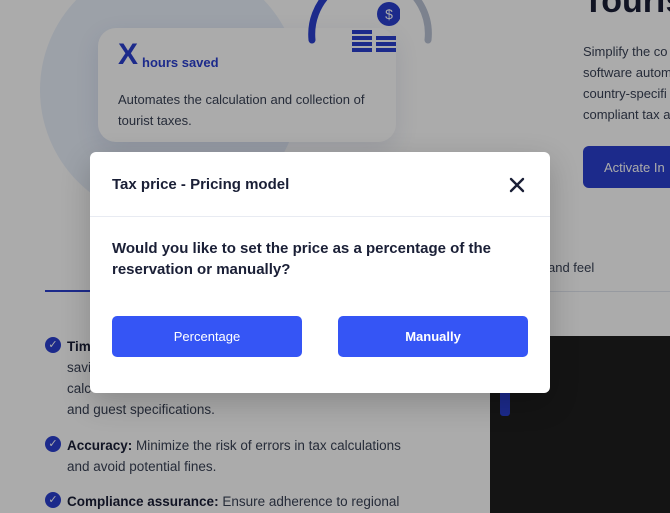  What do you see at coordinates (201, 184) in the screenshot?
I see `dialog-title: Tax price - Pricing model` at bounding box center [201, 184].